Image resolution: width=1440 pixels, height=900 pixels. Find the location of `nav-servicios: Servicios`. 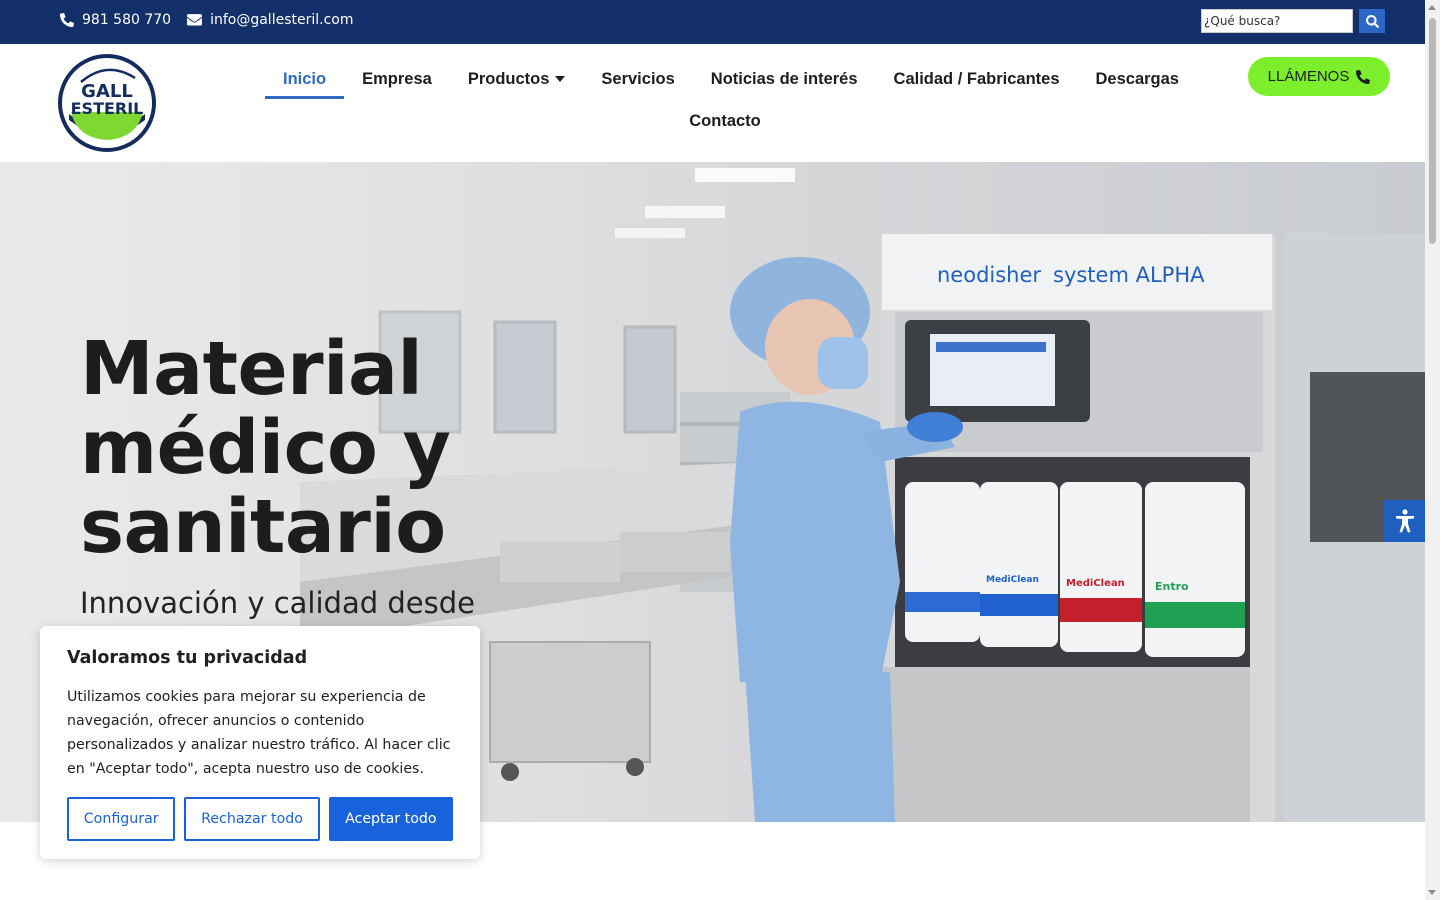

nav-servicios: Servicios is located at coordinates (637, 78).